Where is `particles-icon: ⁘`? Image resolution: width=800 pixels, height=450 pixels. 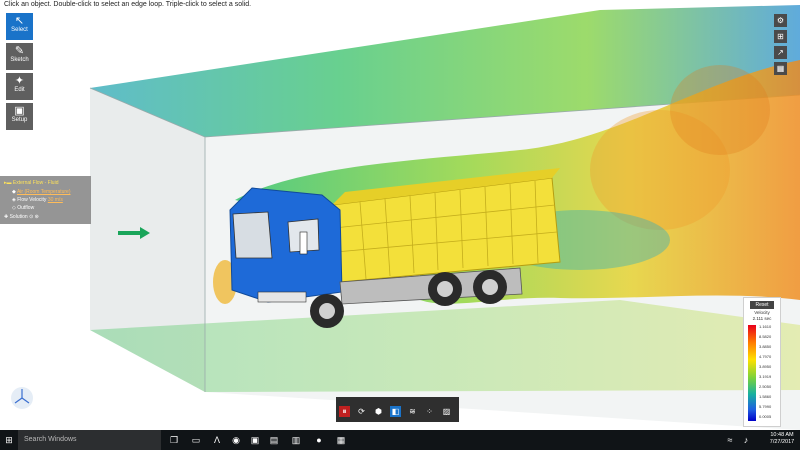 particles-icon: ⁘ is located at coordinates (429, 411).